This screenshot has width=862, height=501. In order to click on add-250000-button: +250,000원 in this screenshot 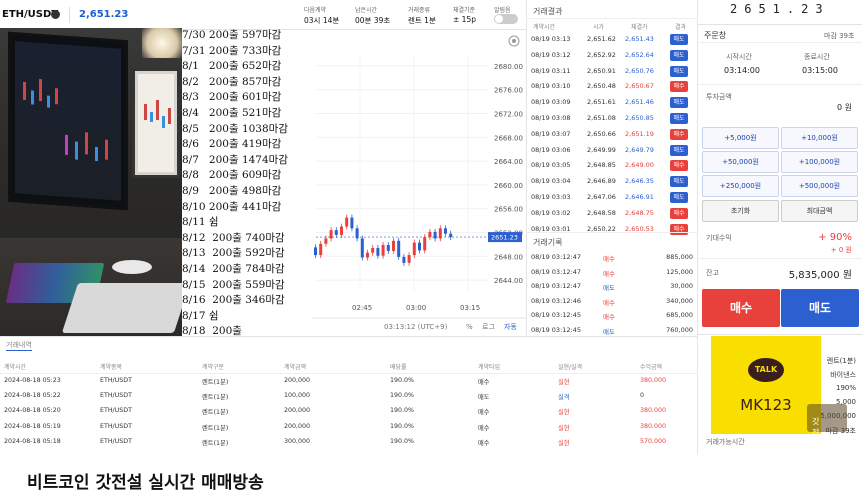, I will do `click(740, 186)`.